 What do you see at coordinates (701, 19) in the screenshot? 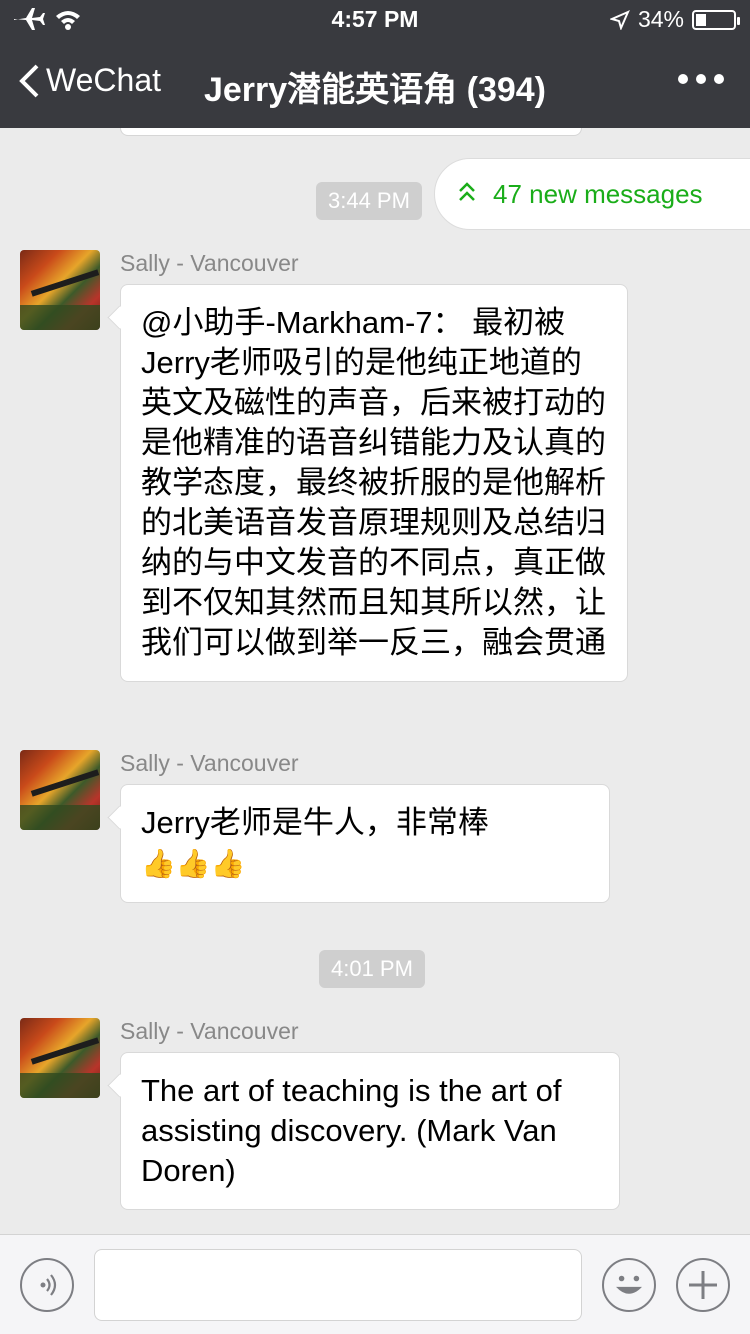
I see `battery-level` at bounding box center [701, 19].